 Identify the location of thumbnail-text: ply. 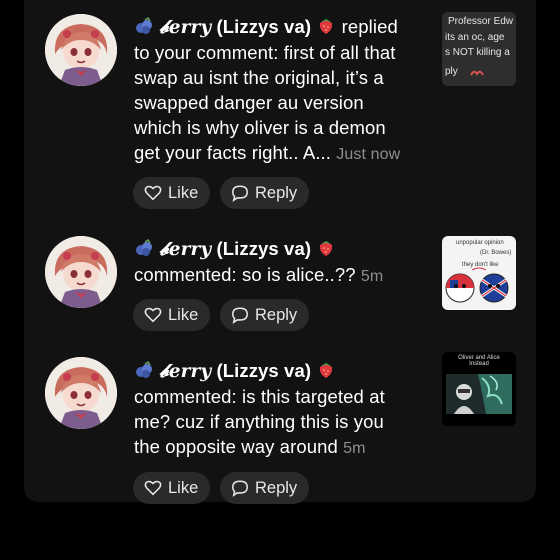
(451, 71).